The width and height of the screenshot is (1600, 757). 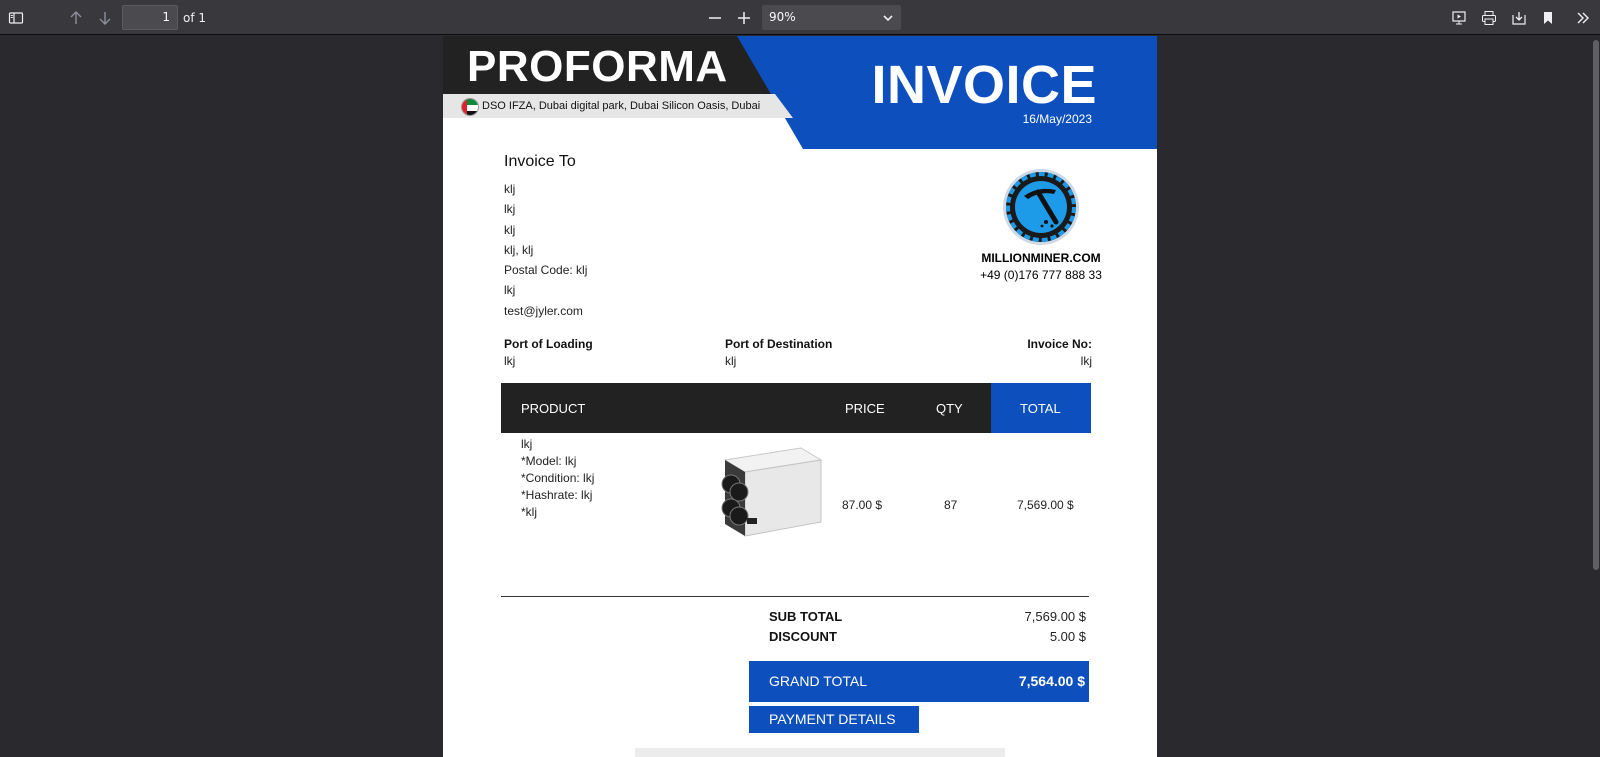 I want to click on subtotal-label: SUB TOTAL, so click(x=806, y=616).